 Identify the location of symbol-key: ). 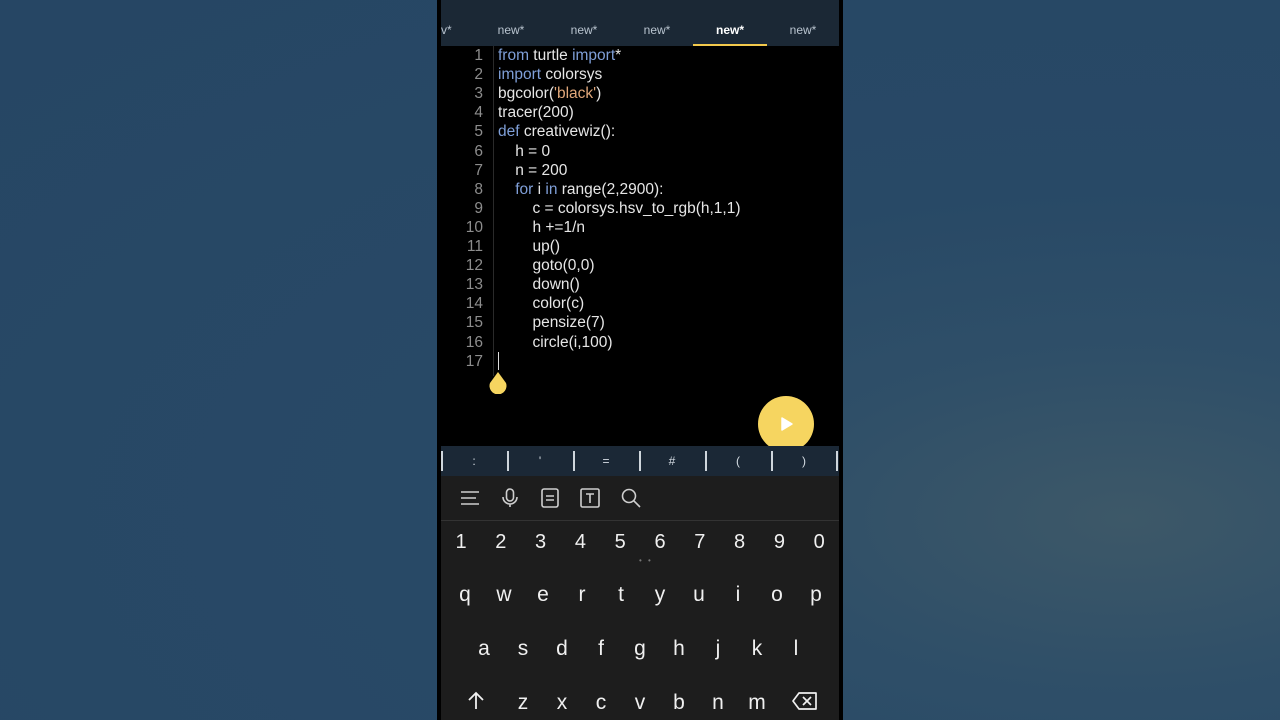
(804, 461).